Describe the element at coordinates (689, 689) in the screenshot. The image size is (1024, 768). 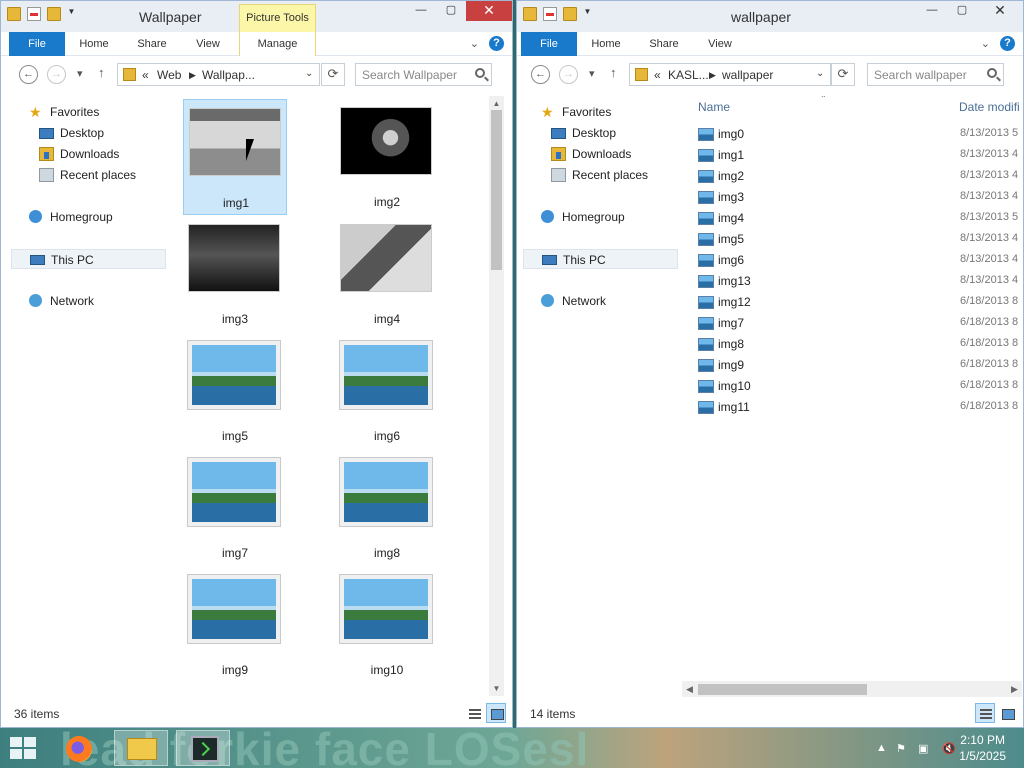
I see `scroll-left-icon: ◀` at that location.